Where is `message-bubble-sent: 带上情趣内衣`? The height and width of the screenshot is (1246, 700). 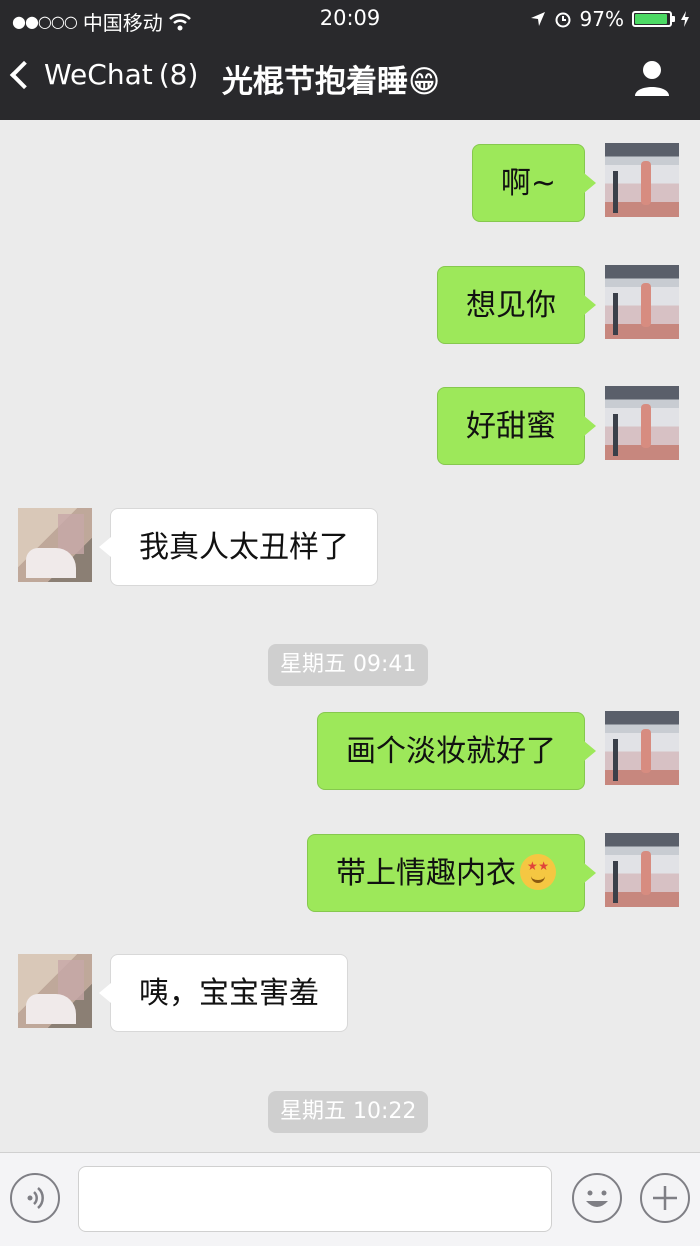
message-bubble-sent: 带上情趣内衣 is located at coordinates (451, 873).